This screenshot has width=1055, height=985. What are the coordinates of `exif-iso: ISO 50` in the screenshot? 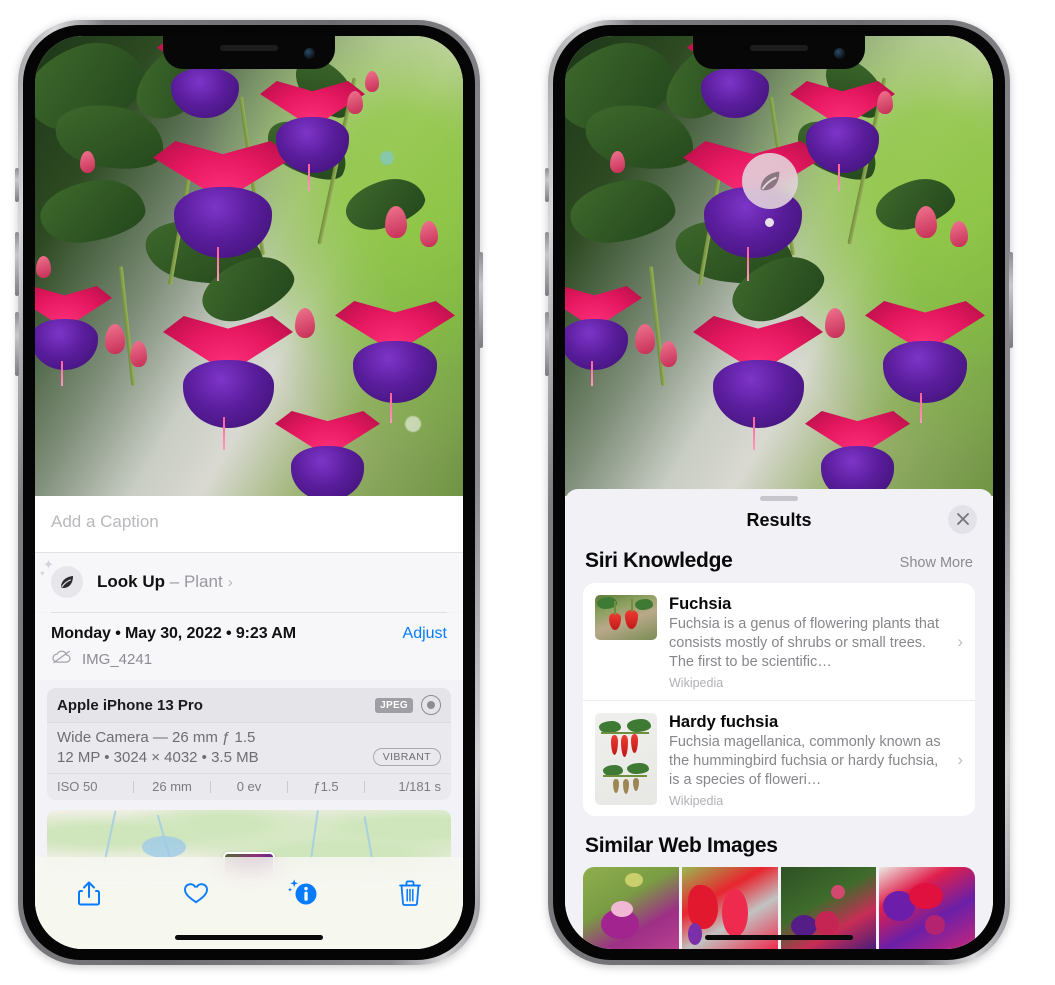 It's located at (77, 786).